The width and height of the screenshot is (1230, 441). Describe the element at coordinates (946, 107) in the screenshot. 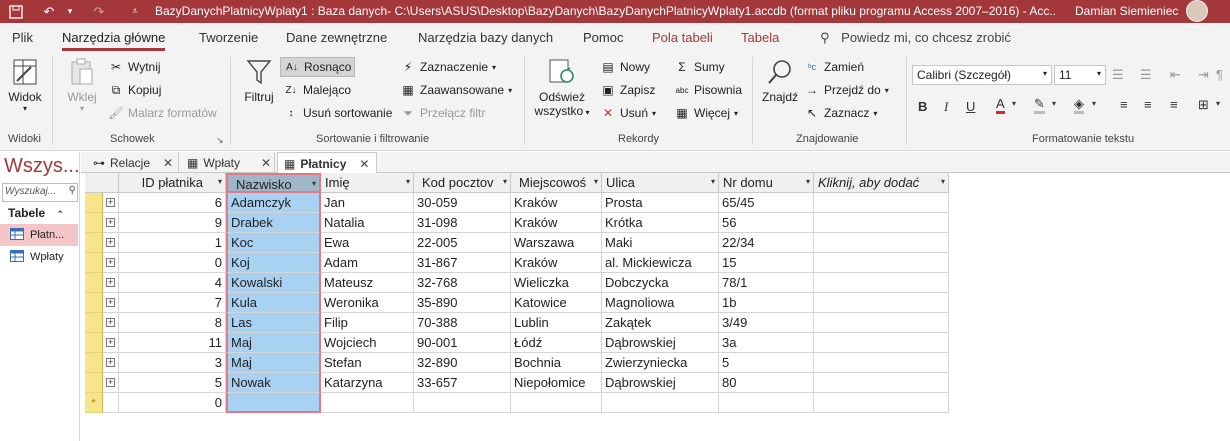

I see `italic-icon: I` at that location.